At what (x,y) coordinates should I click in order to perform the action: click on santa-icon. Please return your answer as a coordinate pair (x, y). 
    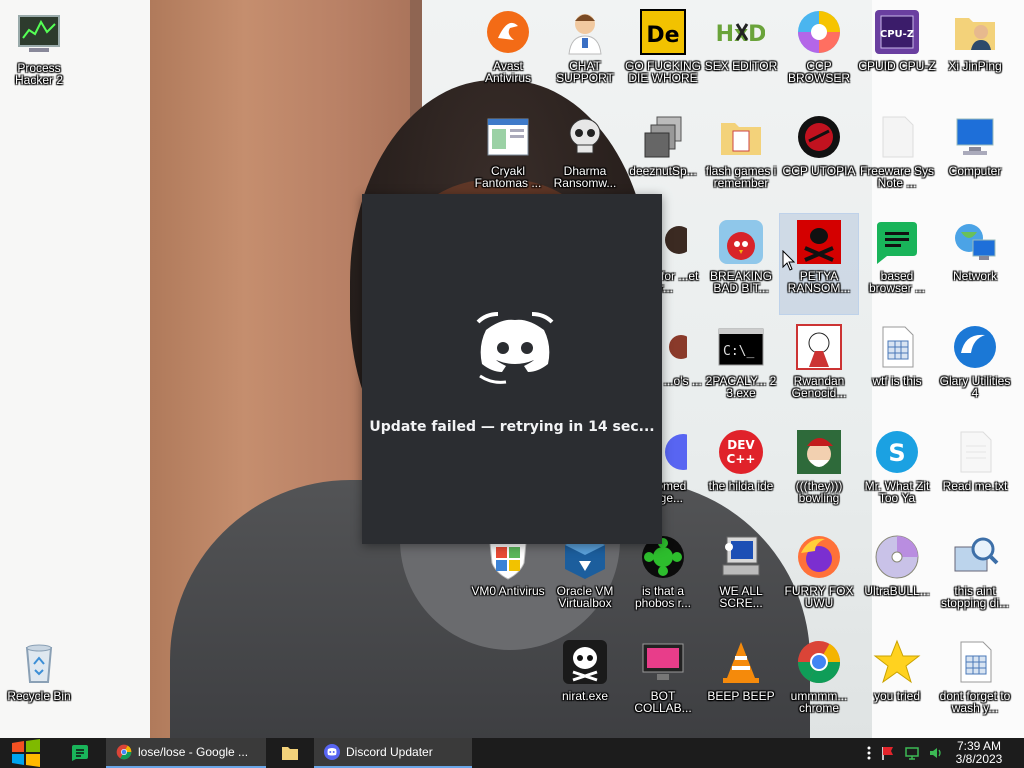
    Looking at the image, I should click on (819, 452).